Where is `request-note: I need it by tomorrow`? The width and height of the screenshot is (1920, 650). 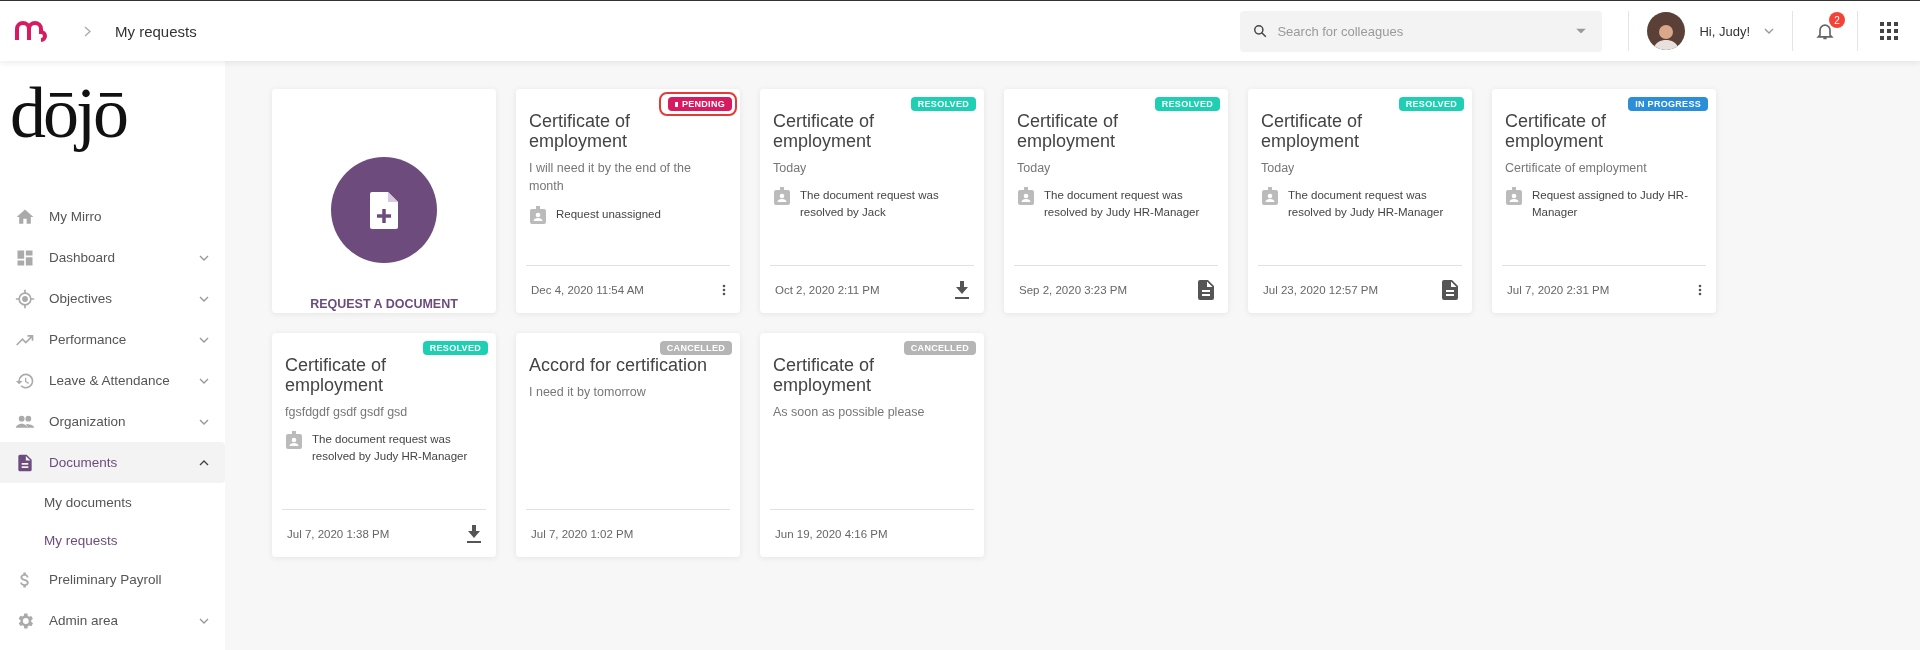 request-note: I need it by tomorrow is located at coordinates (588, 393).